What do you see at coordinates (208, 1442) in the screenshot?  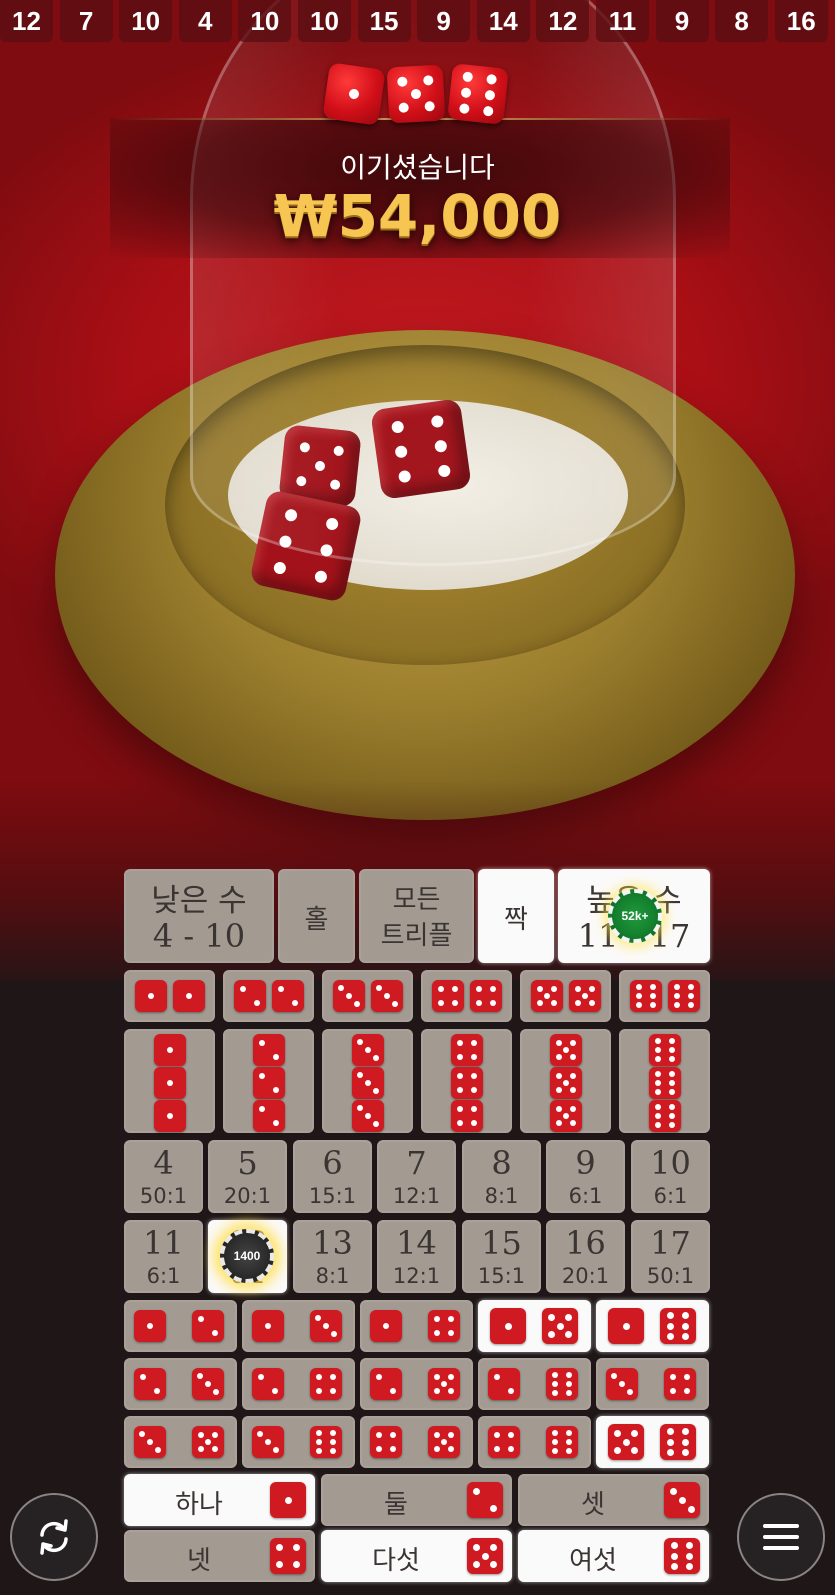 I see `die-face-5-icon` at bounding box center [208, 1442].